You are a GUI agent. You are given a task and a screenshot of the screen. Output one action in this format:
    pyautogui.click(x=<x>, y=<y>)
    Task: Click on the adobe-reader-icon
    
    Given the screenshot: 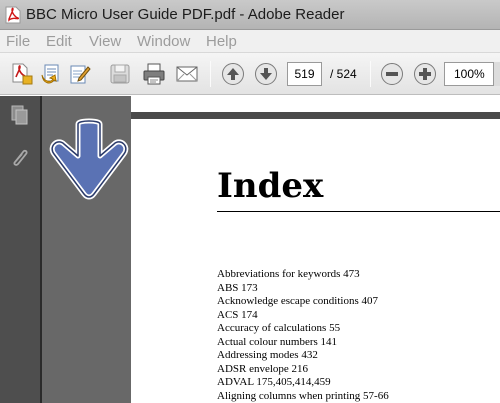 What is the action you would take?
    pyautogui.click(x=13, y=15)
    